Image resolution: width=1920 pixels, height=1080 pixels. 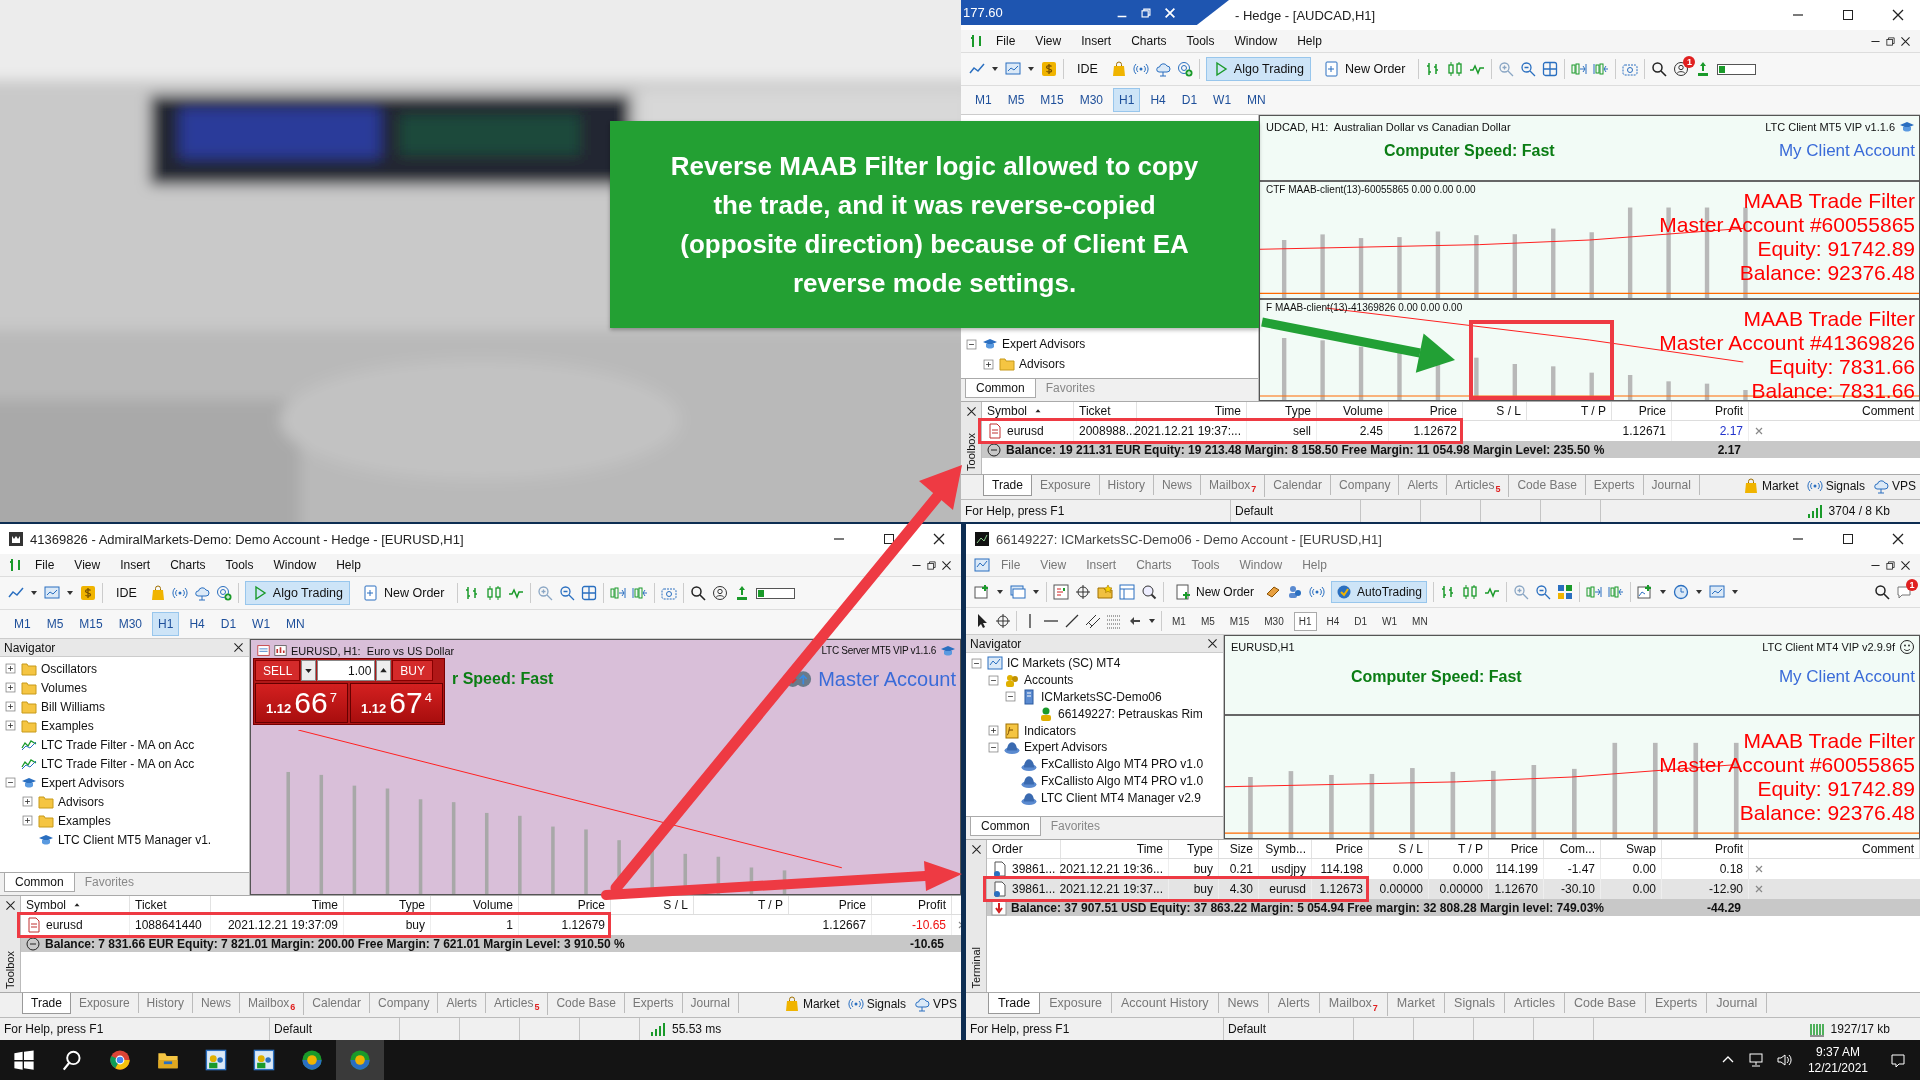 What do you see at coordinates (1333, 621) in the screenshot?
I see `timeframe-button: H4` at bounding box center [1333, 621].